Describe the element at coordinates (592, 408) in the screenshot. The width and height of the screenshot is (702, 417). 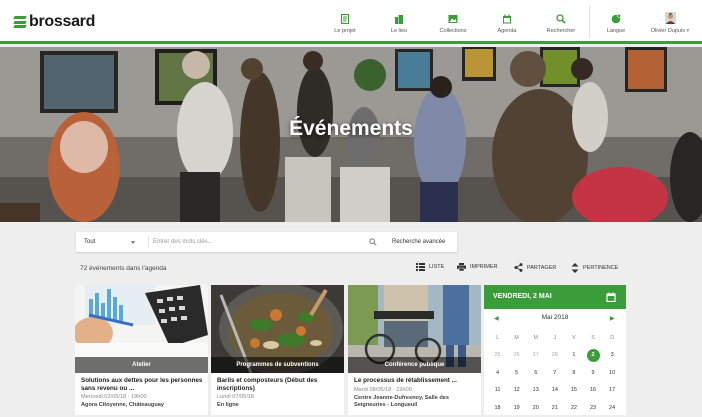
I see `calendar-day: 23` at that location.